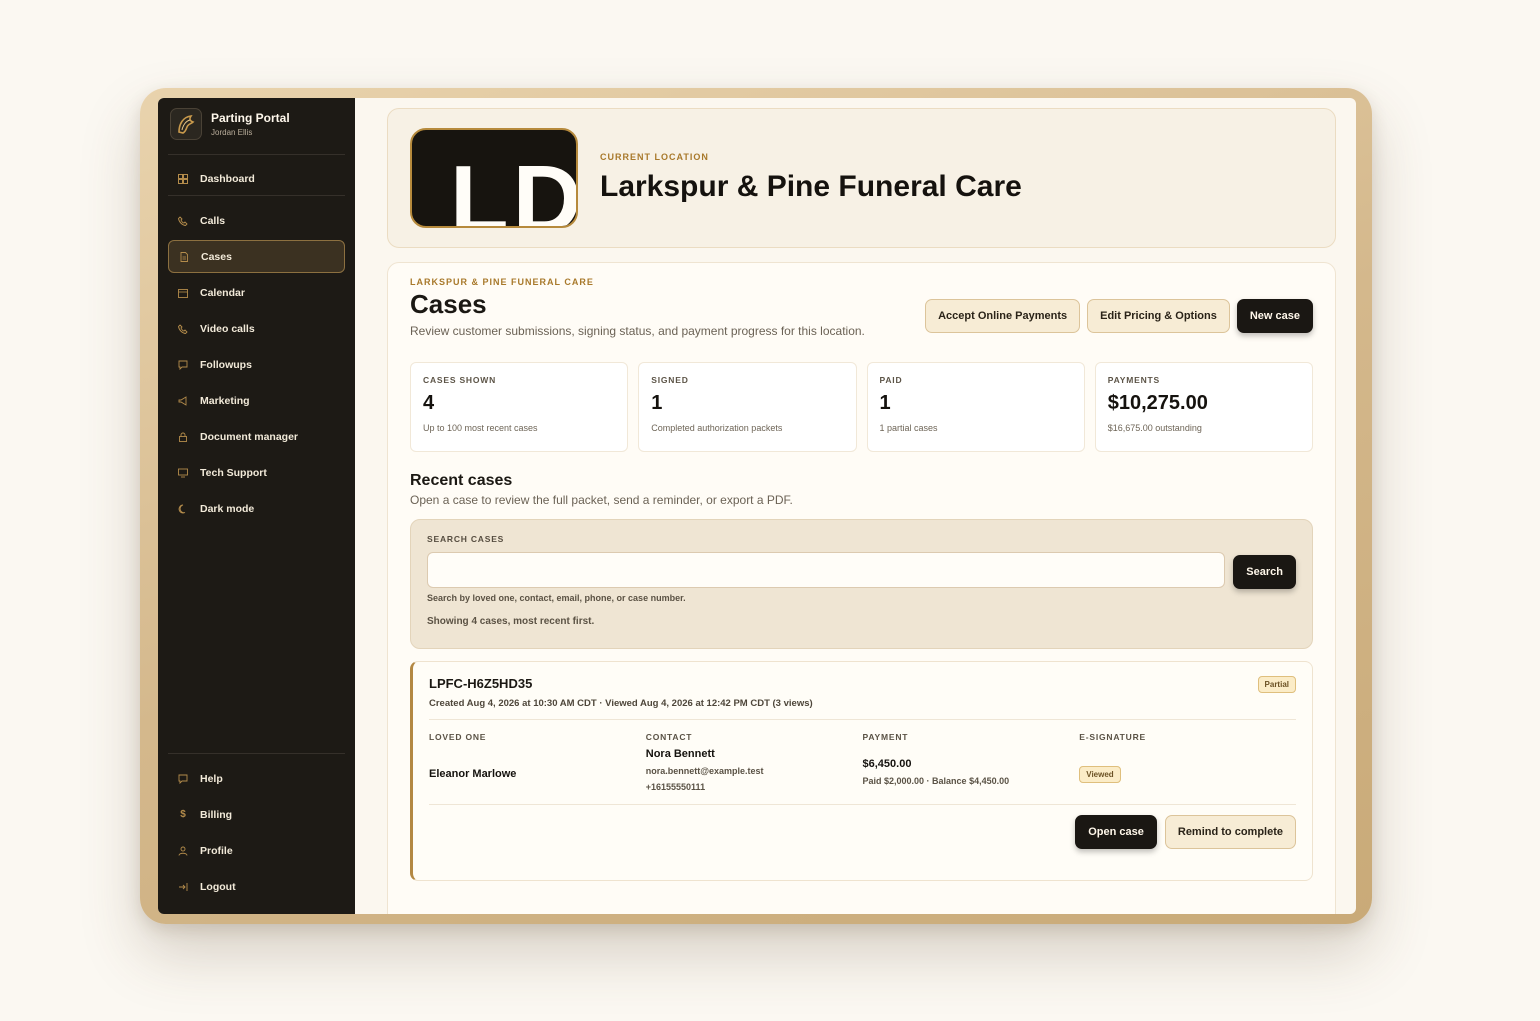 This screenshot has height=1021, width=1540. What do you see at coordinates (183, 814) in the screenshot?
I see `dollar-icon: $` at bounding box center [183, 814].